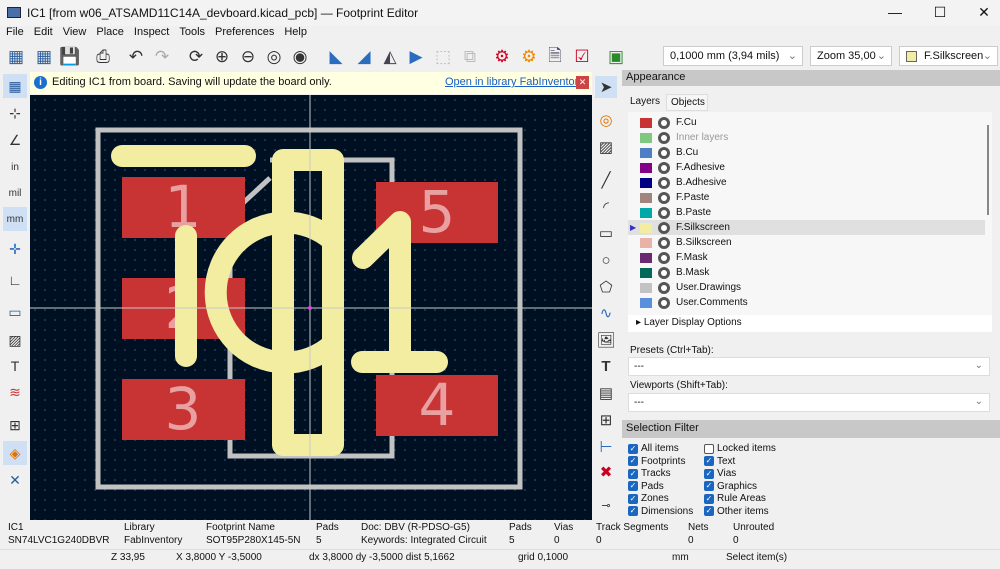 This screenshot has width=1000, height=569. Describe the element at coordinates (443, 57) in the screenshot. I see `group-icon: ⬚` at that location.